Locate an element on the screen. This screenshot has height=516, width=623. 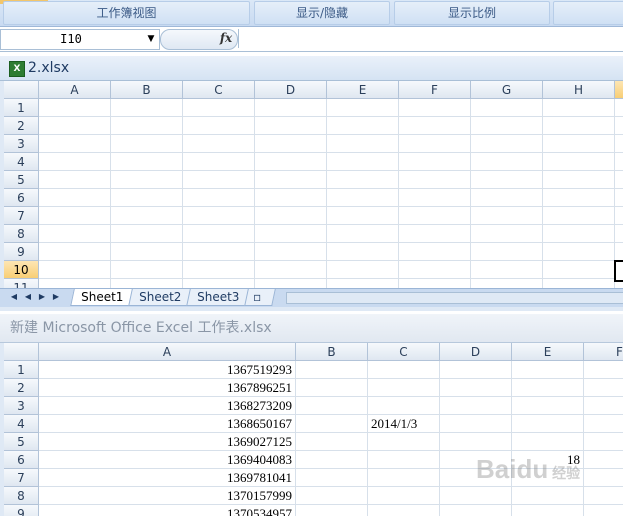
window-title-bar: 新建 Microsoft Office Excel 工作表.xlsx is located at coordinates (311, 328).